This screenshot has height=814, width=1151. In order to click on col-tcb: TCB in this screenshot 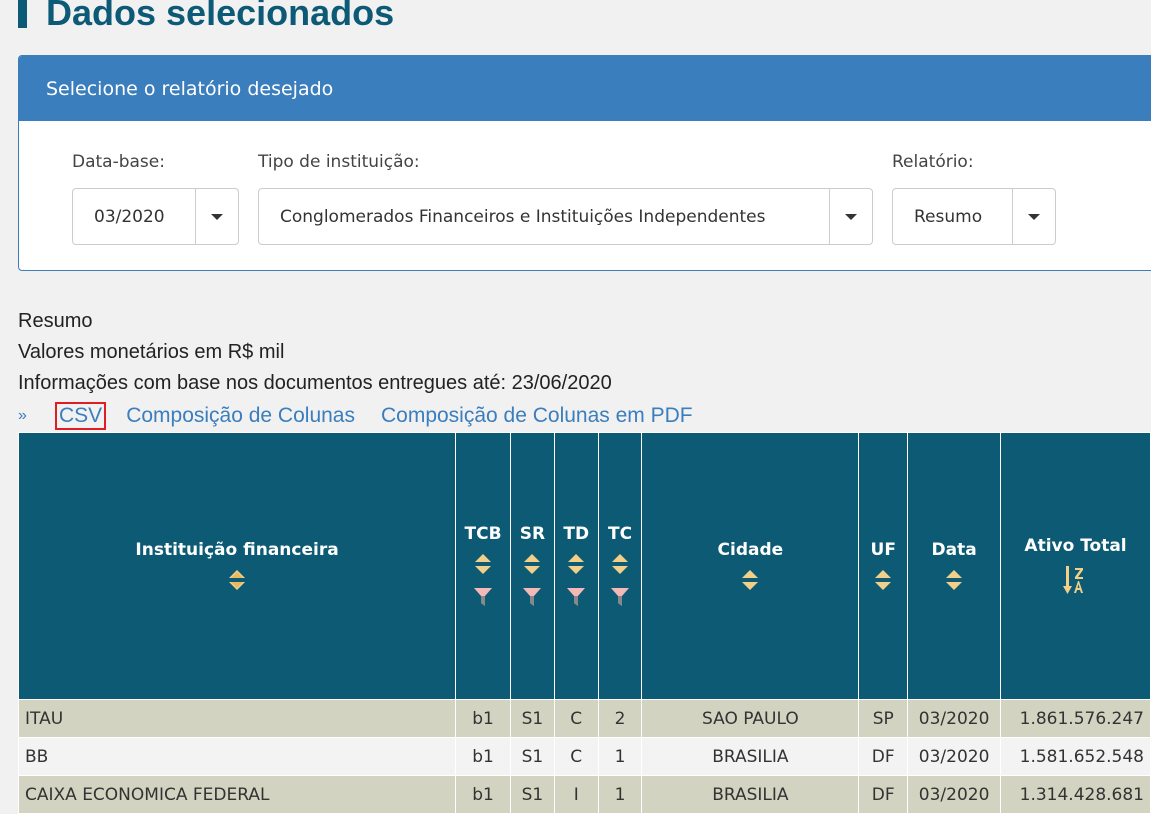, I will do `click(483, 566)`.